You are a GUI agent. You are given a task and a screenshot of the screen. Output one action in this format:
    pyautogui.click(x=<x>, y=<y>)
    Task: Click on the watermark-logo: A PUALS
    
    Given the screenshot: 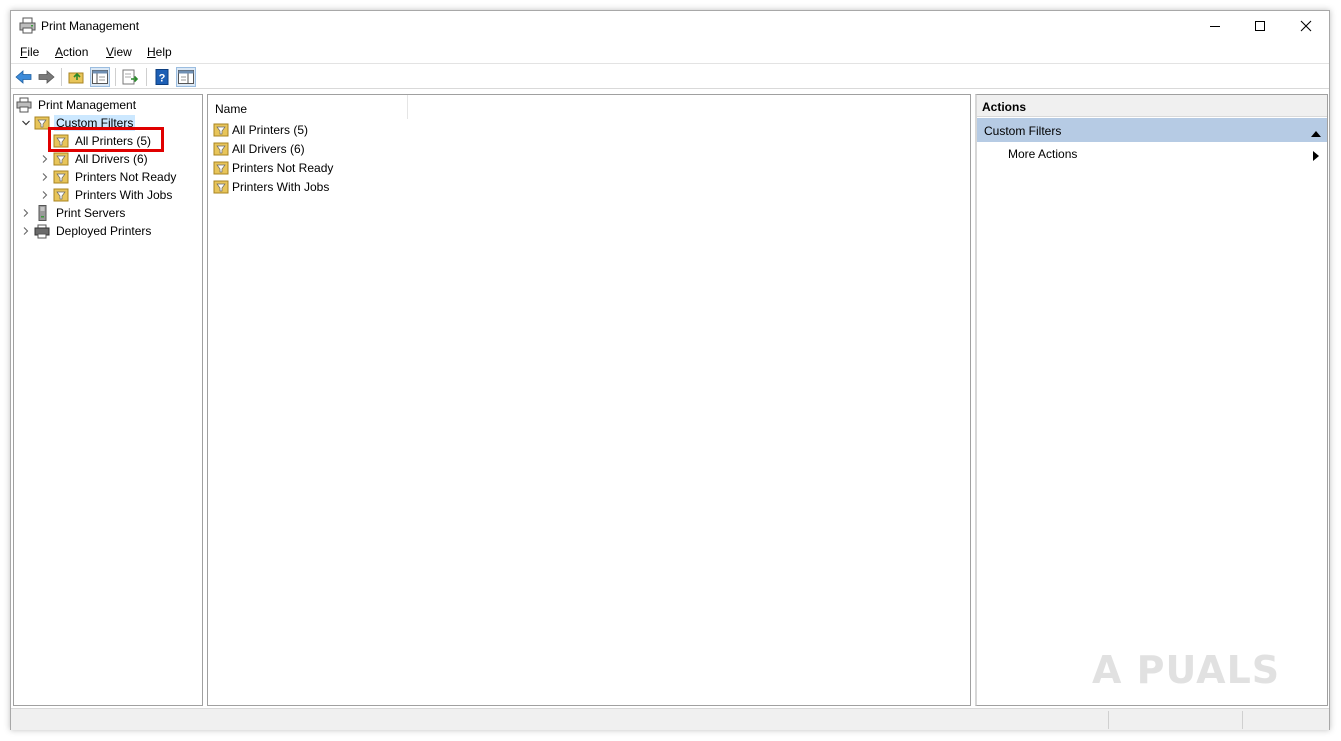 What is the action you would take?
    pyautogui.click(x=1186, y=670)
    